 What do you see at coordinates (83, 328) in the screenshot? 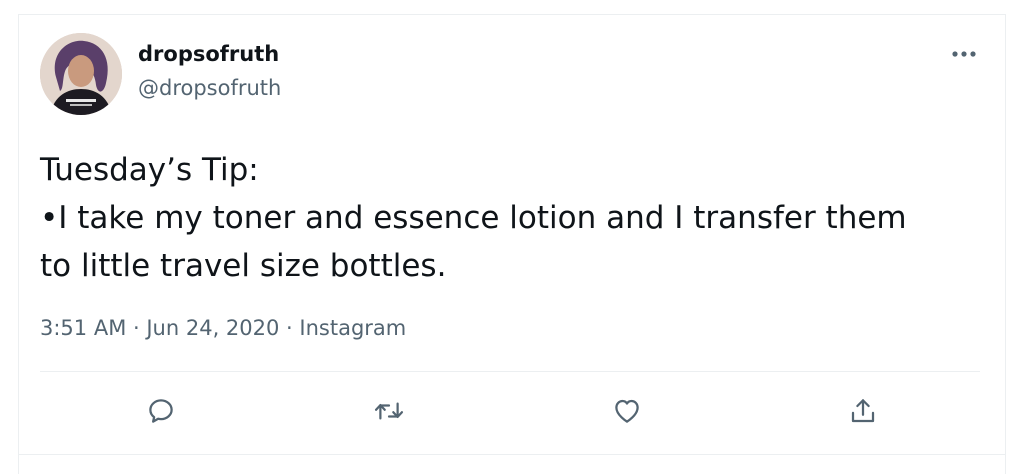
I see `tweet-time: 3:51 AM` at bounding box center [83, 328].